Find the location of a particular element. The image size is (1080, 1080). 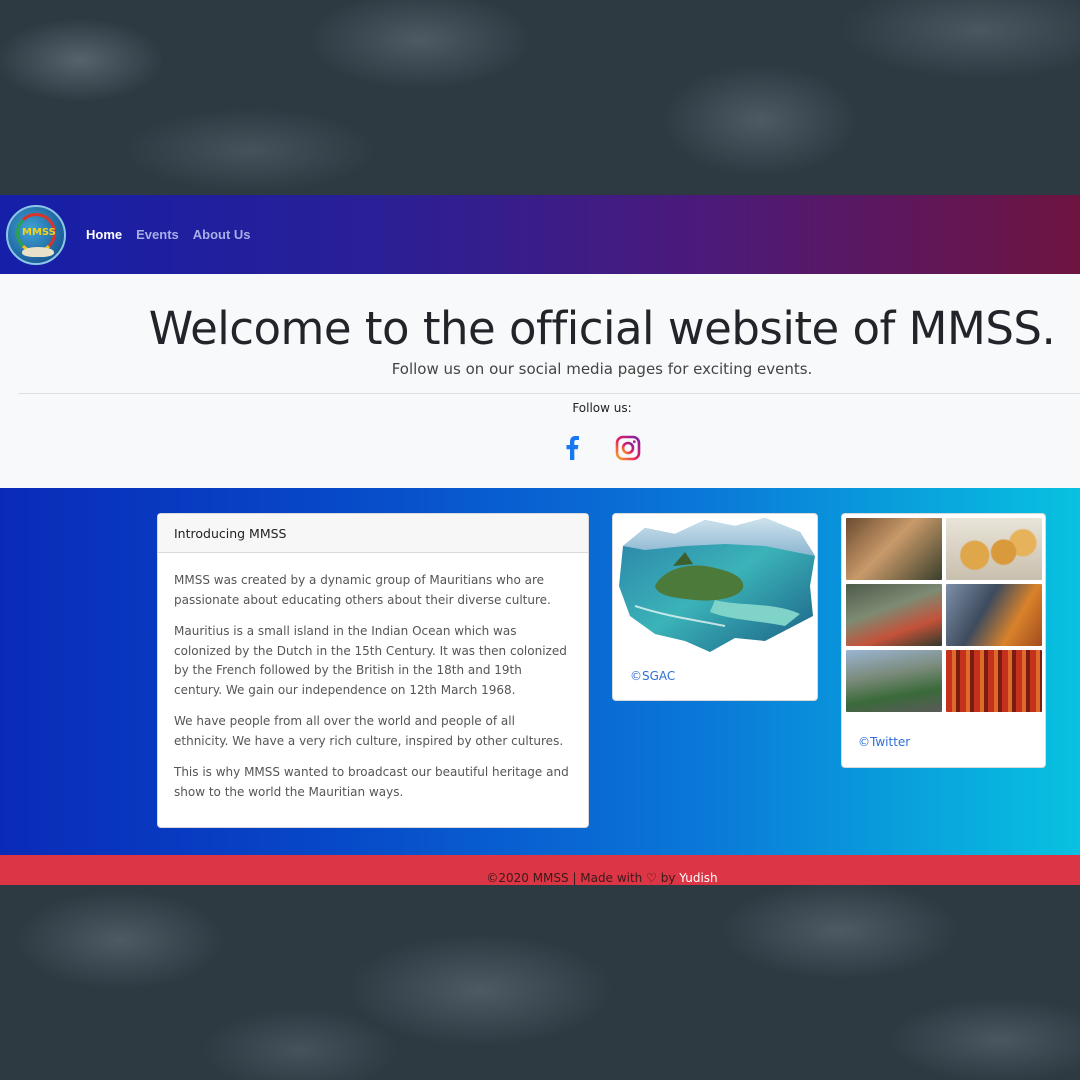

mauritius-island-image is located at coordinates (717, 585).